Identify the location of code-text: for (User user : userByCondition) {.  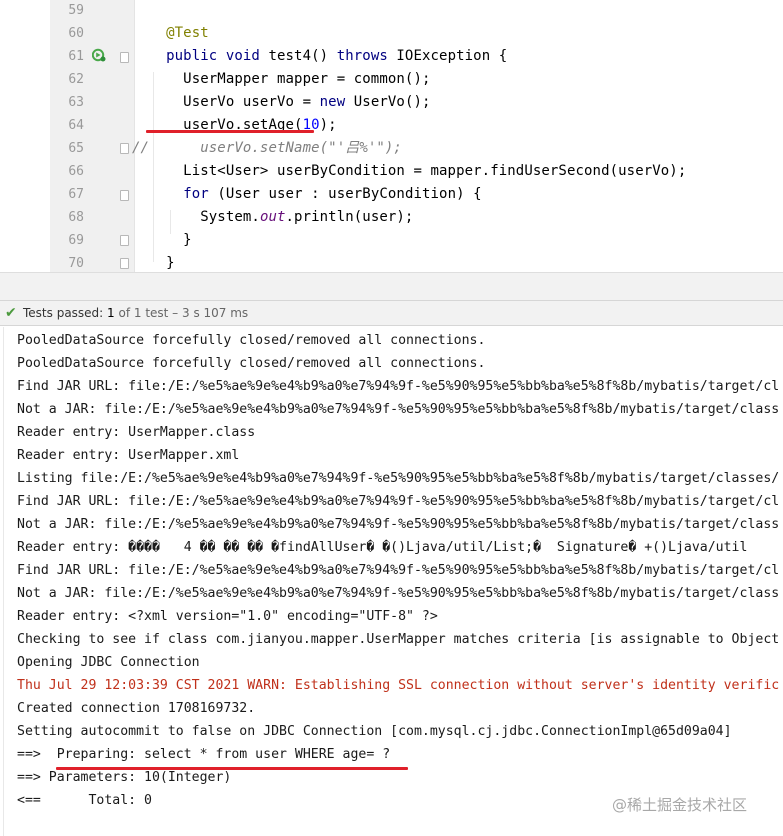
(307, 194).